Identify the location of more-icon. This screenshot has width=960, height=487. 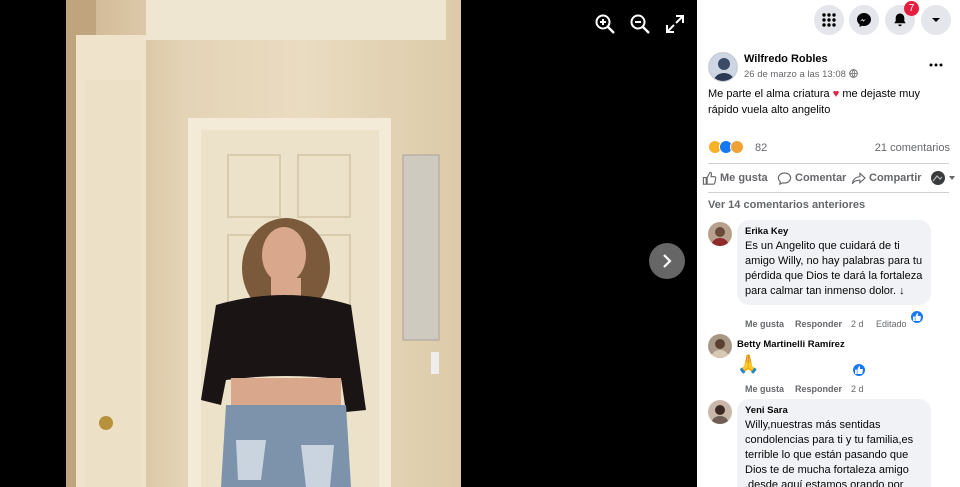
(936, 65).